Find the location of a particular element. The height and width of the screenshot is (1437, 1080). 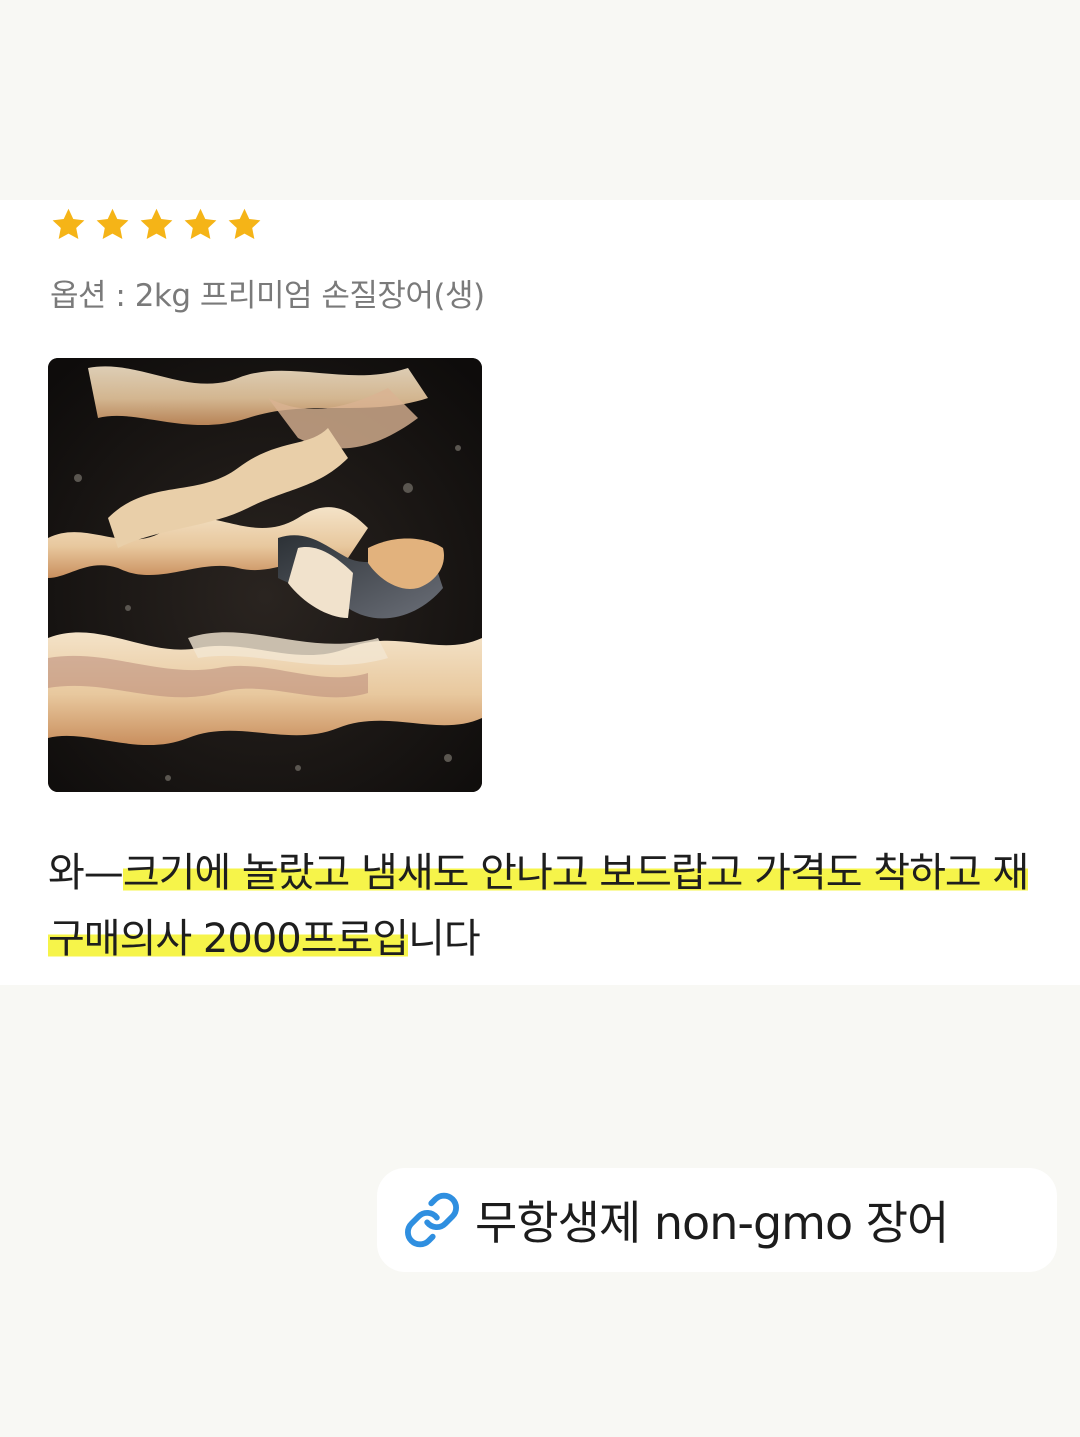

purchase-option: 옵션 : 2kg 프리미엄 손질장어(생) is located at coordinates (267, 296).